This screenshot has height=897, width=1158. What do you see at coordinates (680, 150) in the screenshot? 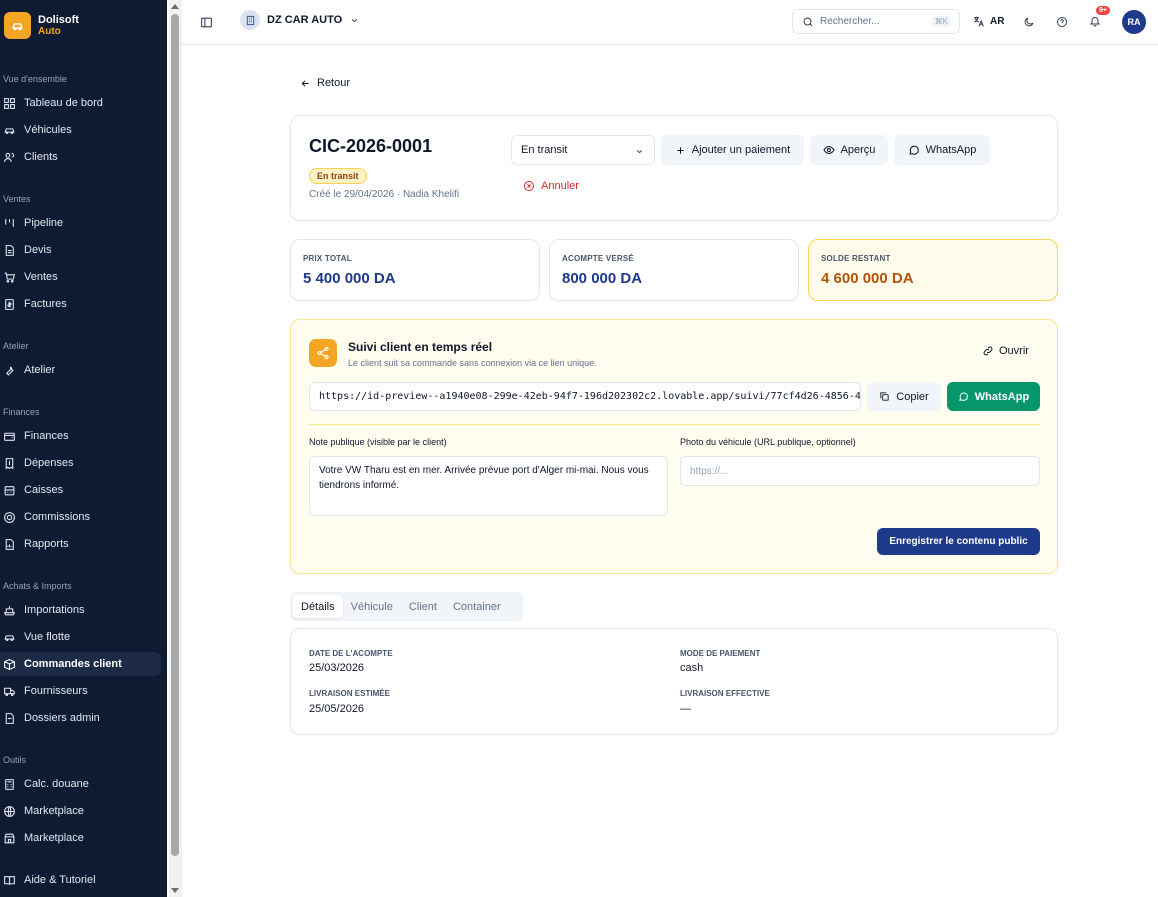
I see `plus-icon` at bounding box center [680, 150].